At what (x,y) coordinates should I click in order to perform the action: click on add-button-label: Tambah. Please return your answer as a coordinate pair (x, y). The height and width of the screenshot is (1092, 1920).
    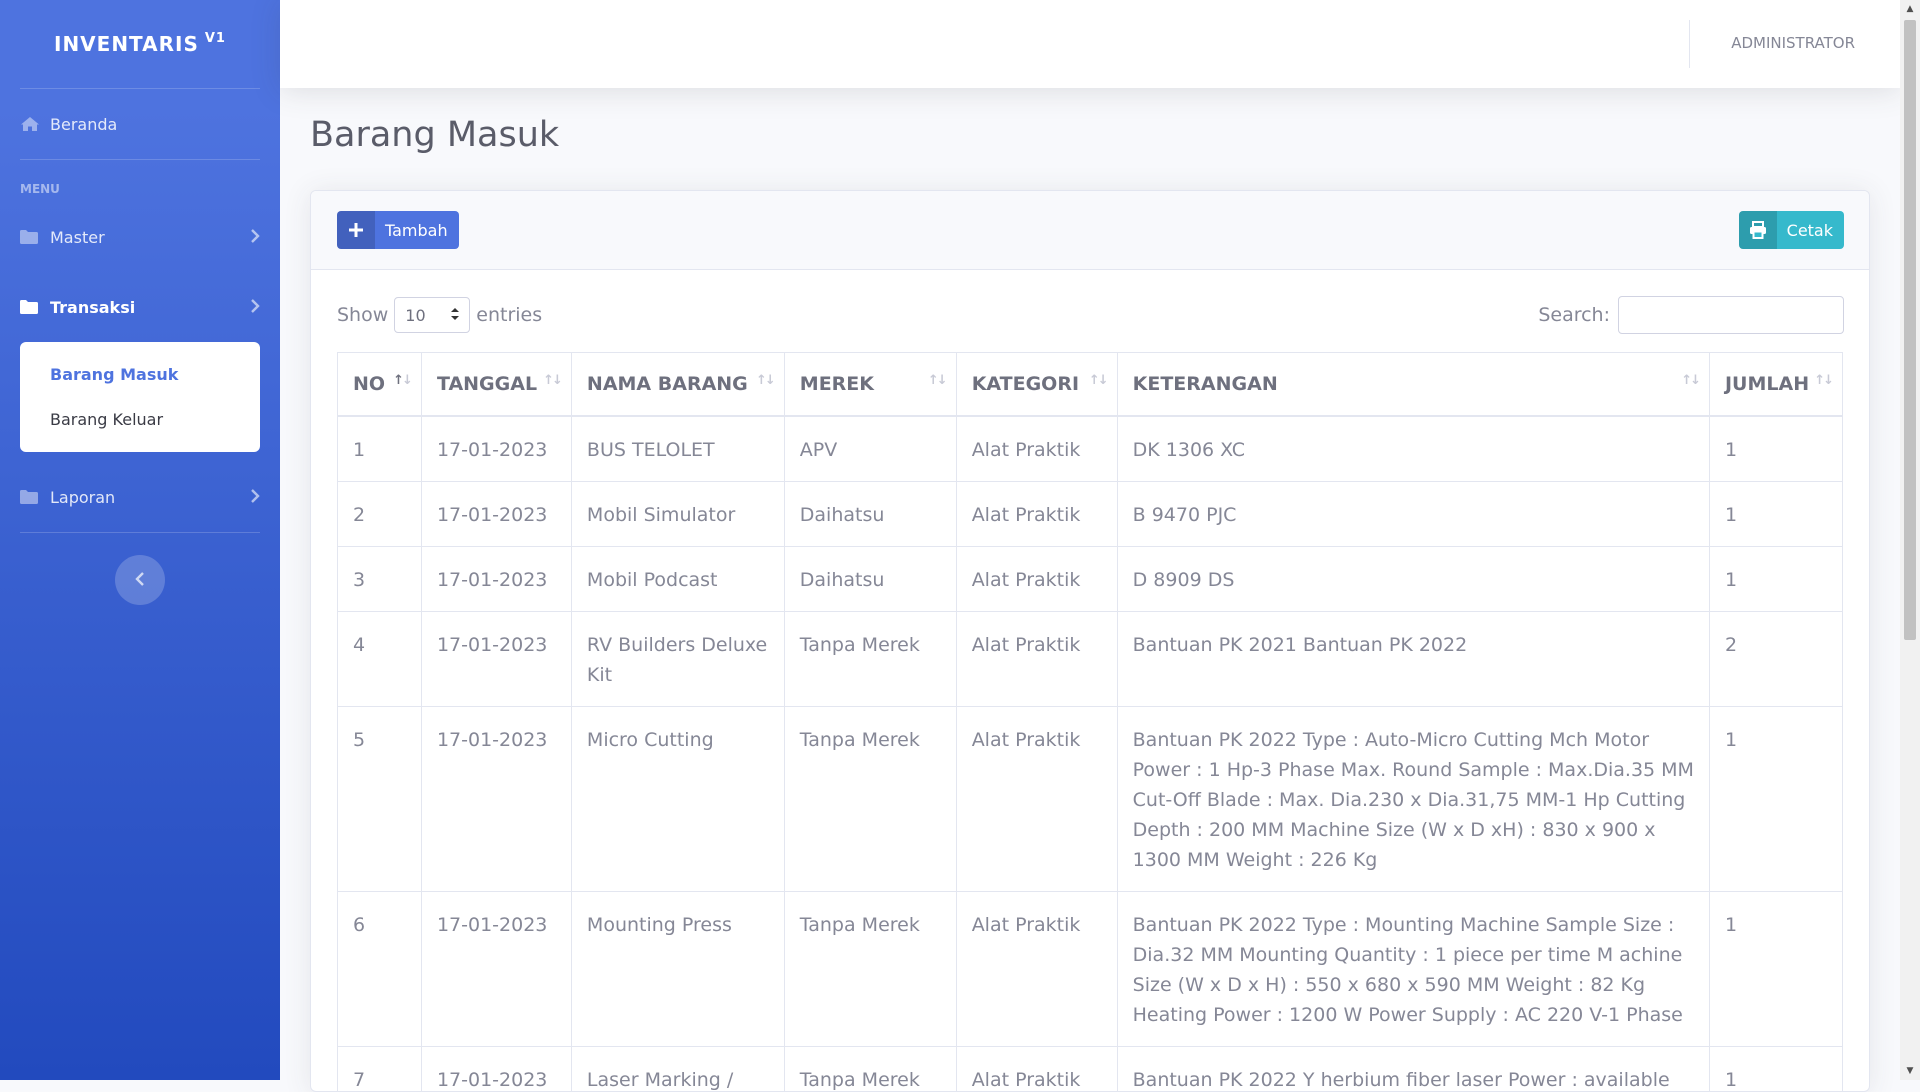
    Looking at the image, I should click on (417, 230).